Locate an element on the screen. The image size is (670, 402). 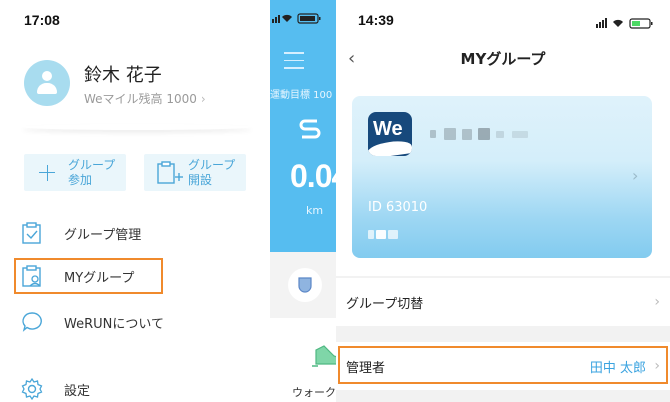
miles-balance-link: Weマイル残高 1000 › is located at coordinates (145, 98).